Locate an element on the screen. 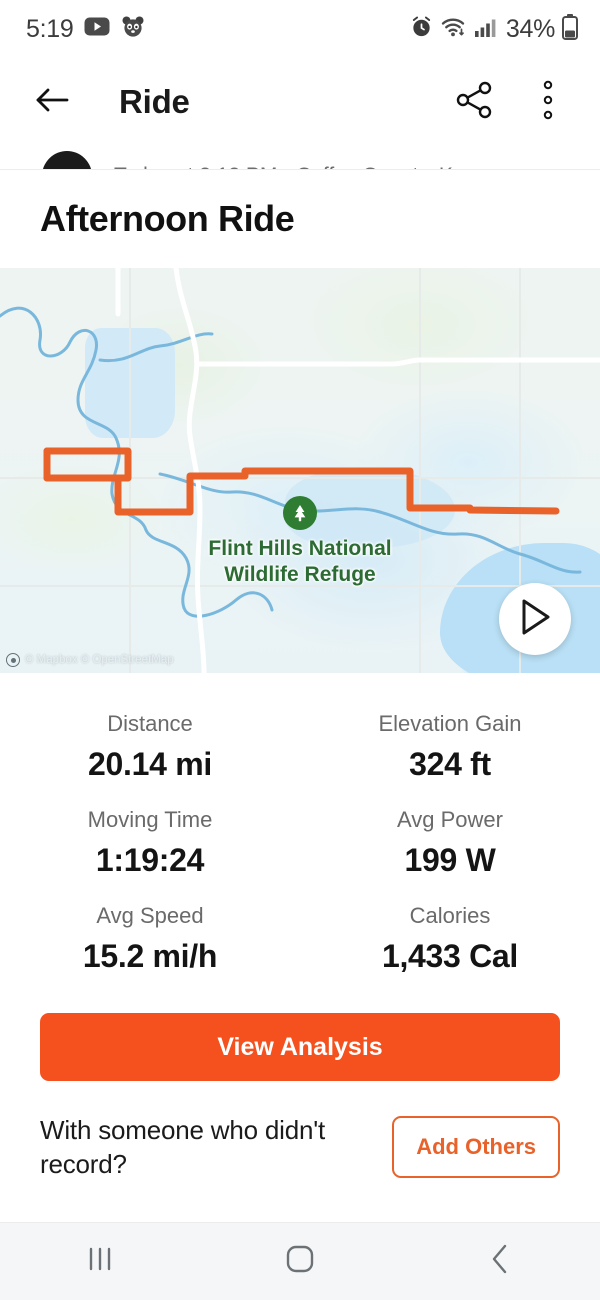 This screenshot has height=1300, width=600. android-nav-bar is located at coordinates (300, 1261).